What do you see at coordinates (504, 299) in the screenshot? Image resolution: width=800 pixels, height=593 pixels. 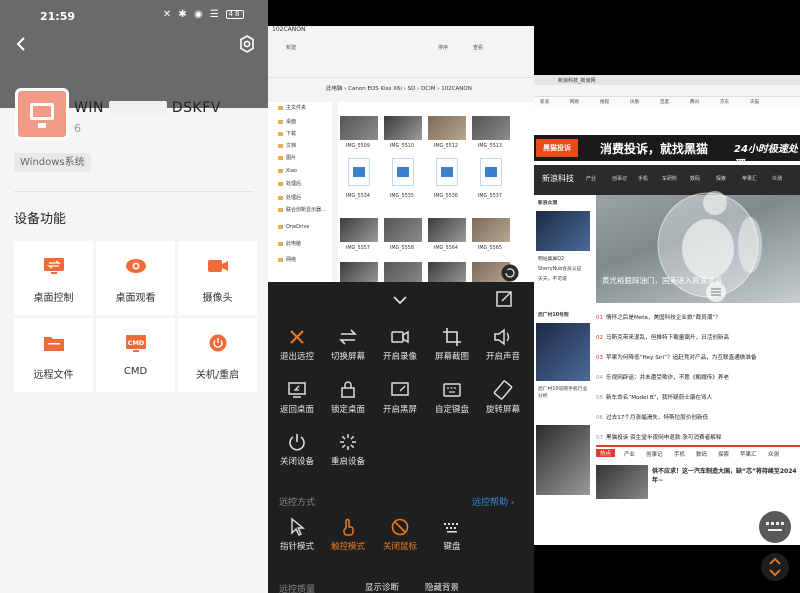 I see `edit-icon` at bounding box center [504, 299].